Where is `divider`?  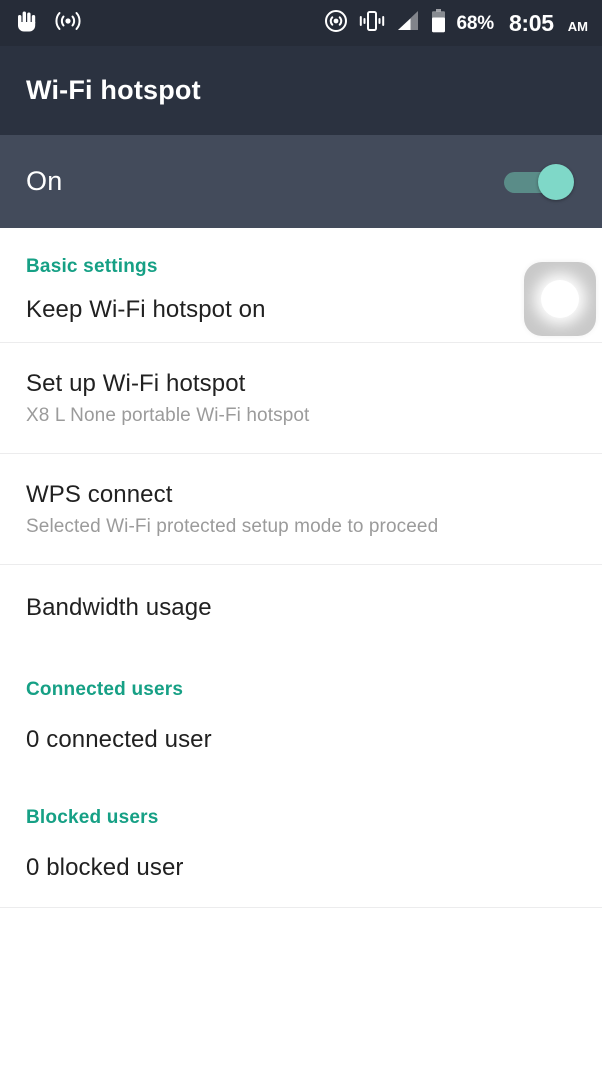
divider is located at coordinates (301, 907).